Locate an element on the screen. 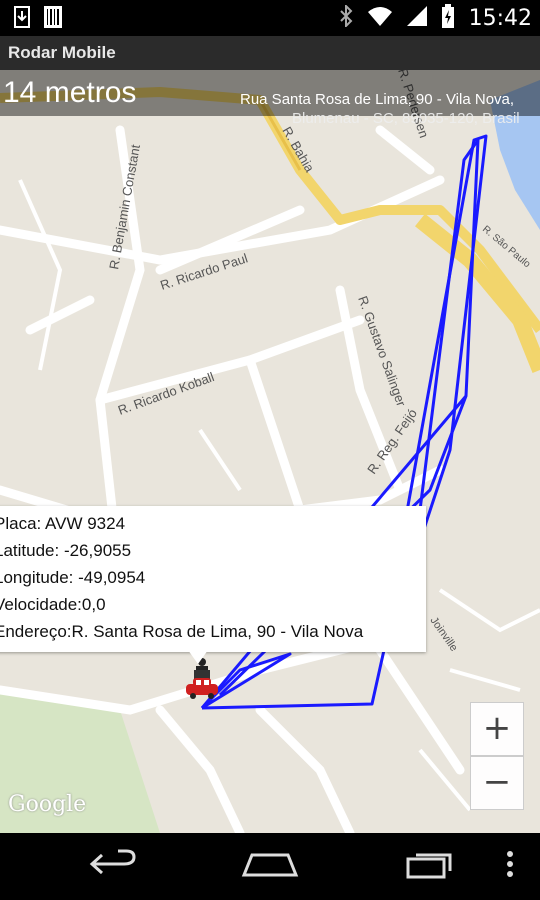 Image resolution: width=540 pixels, height=900 pixels. zoom-out-button: − is located at coordinates (497, 783).